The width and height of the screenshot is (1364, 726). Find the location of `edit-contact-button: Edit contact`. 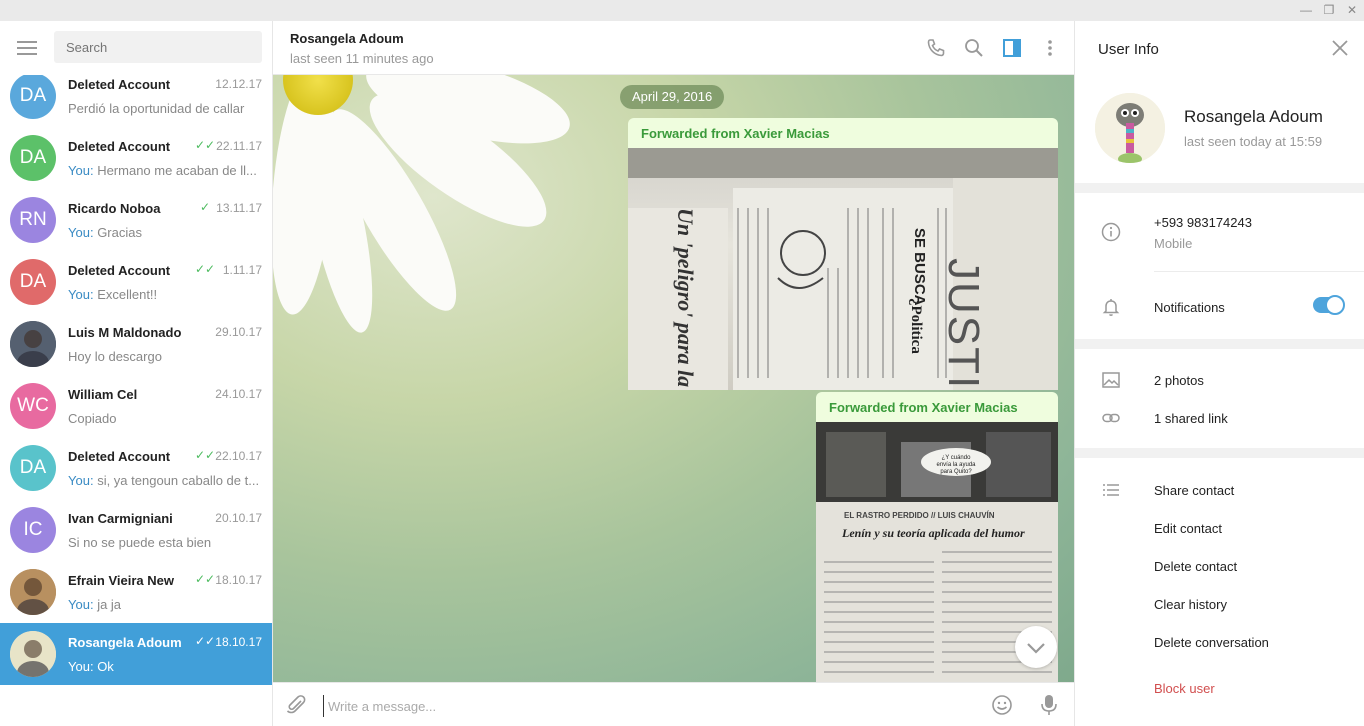

edit-contact-button: Edit contact is located at coordinates (1188, 528).